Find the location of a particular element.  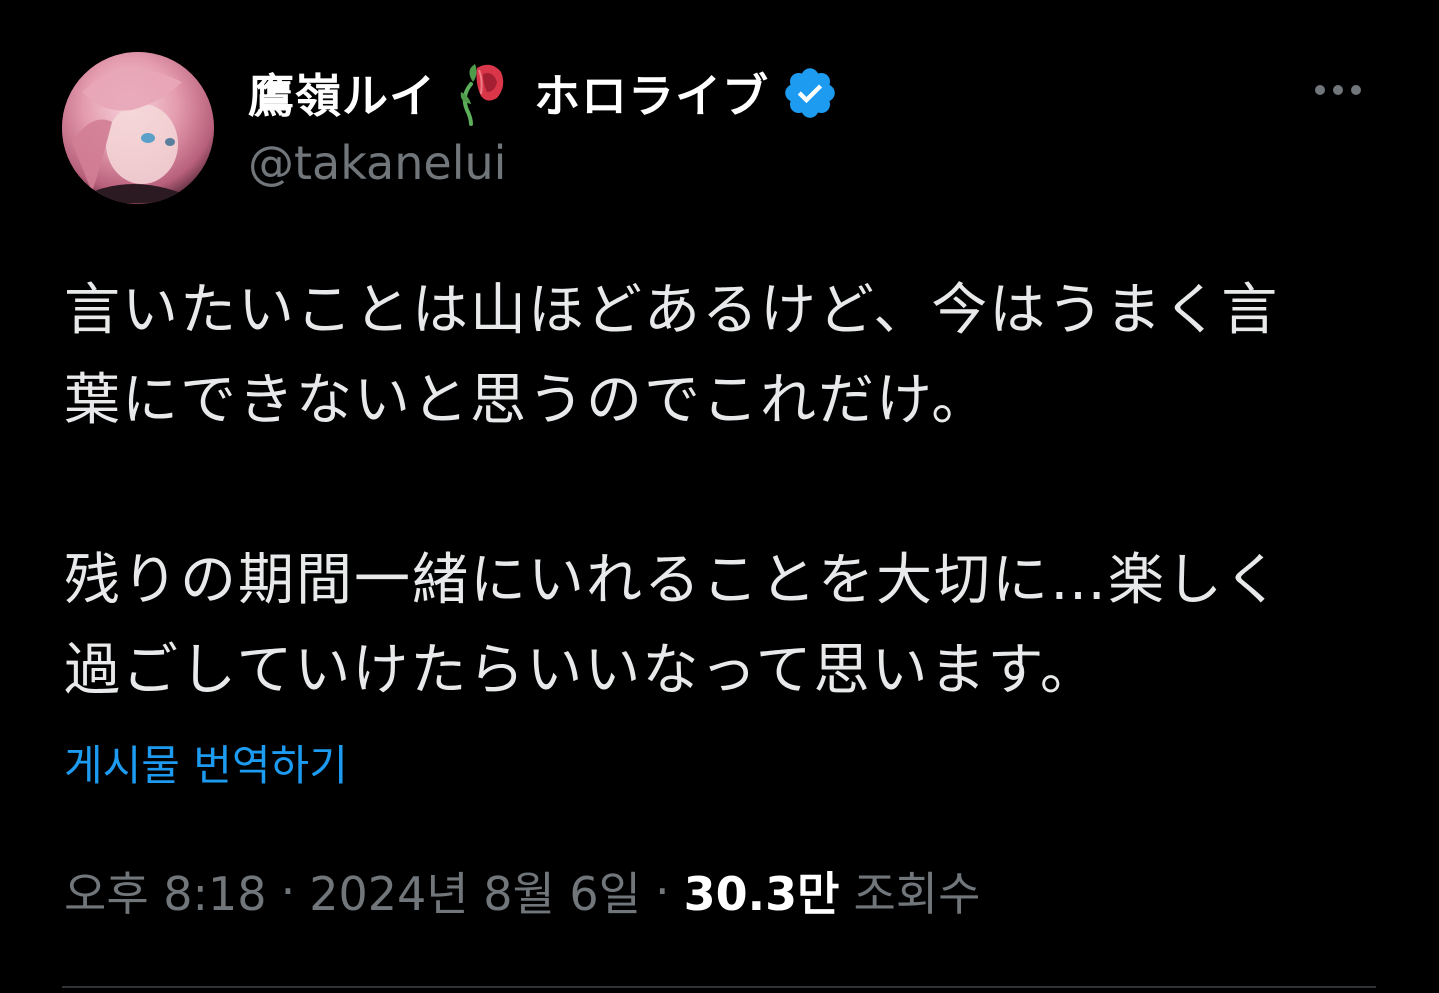

more-options-button is located at coordinates (1338, 90).